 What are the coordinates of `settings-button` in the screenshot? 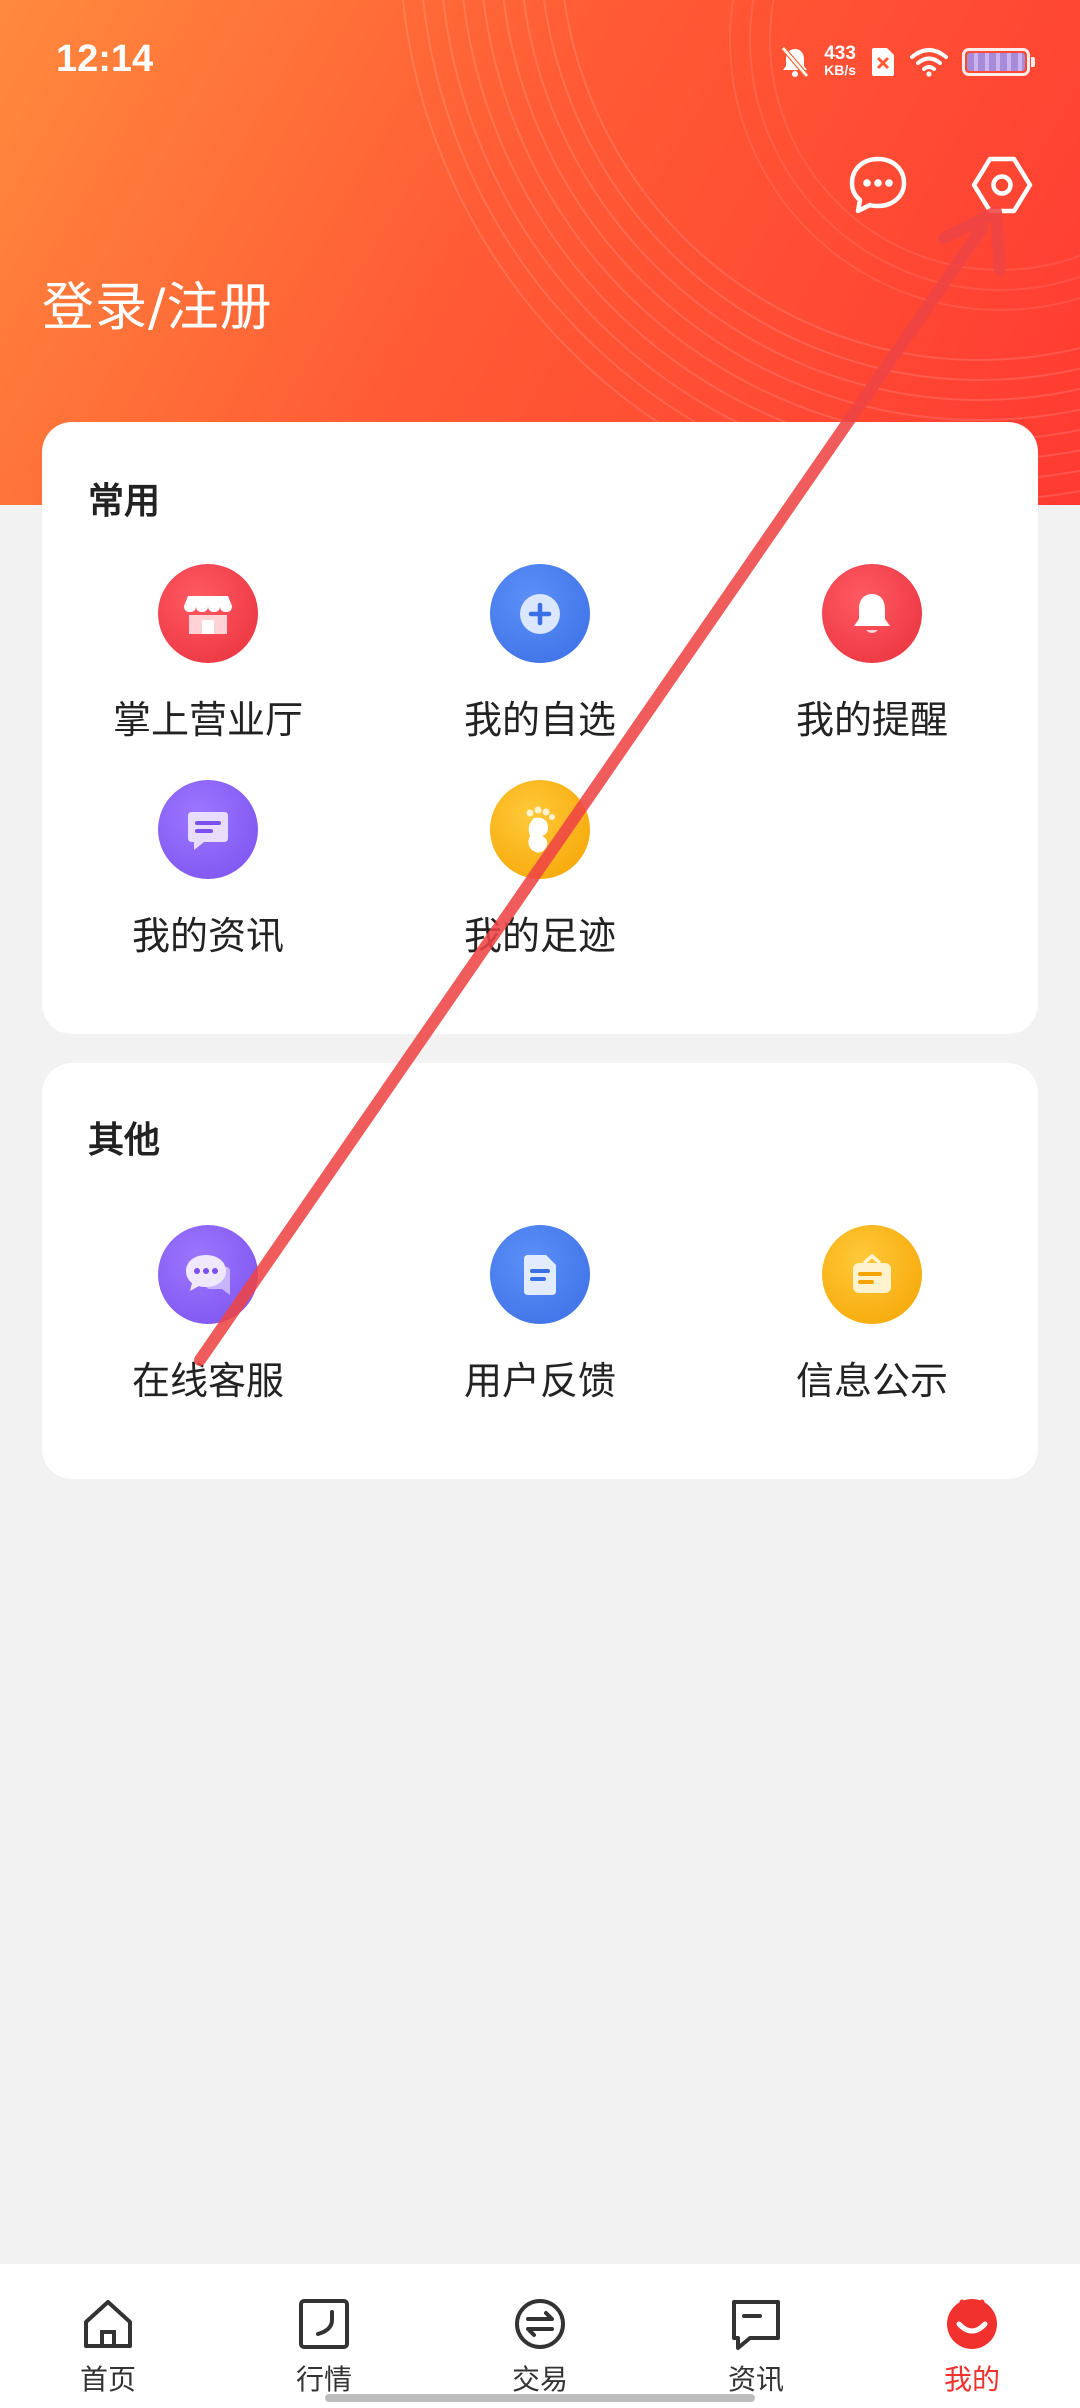 It's located at (1002, 185).